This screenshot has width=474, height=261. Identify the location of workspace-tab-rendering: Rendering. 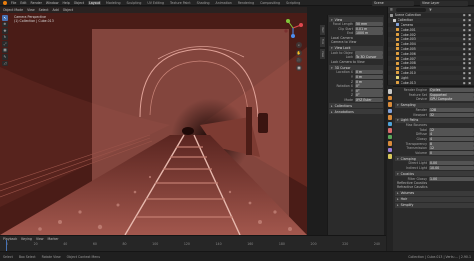
(246, 3).